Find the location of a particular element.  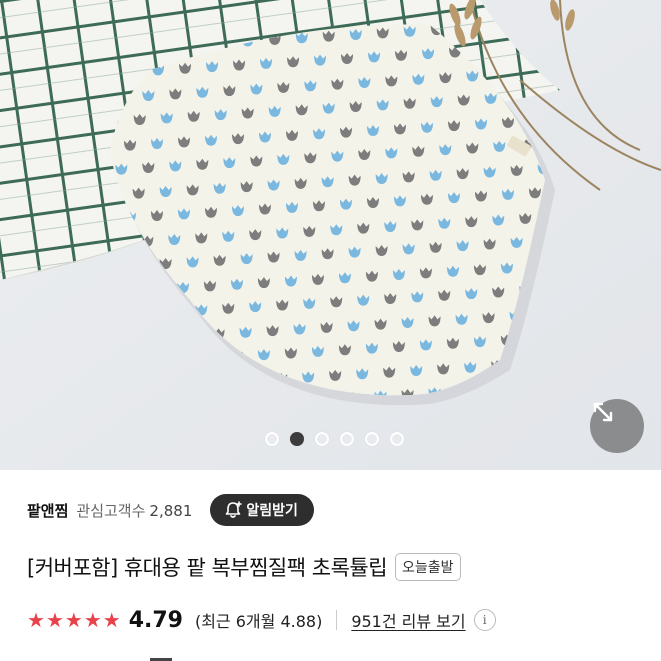

star-rating: ★ ★ ★ ★ ★ is located at coordinates (74, 620).